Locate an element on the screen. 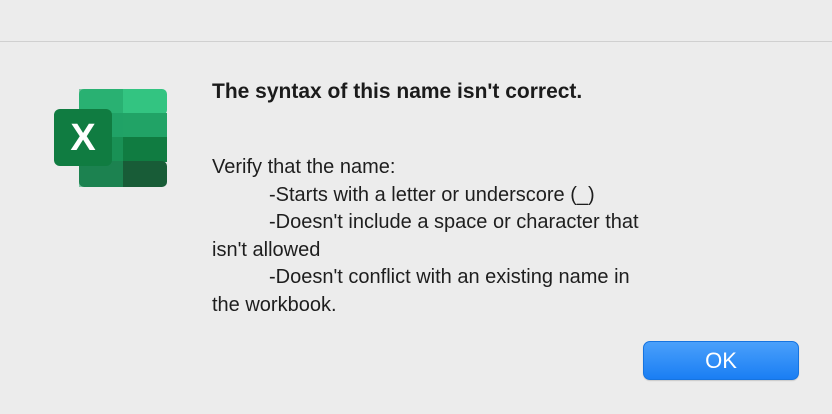 This screenshot has width=832, height=414. message-line: Verify that the name: is located at coordinates (304, 167).